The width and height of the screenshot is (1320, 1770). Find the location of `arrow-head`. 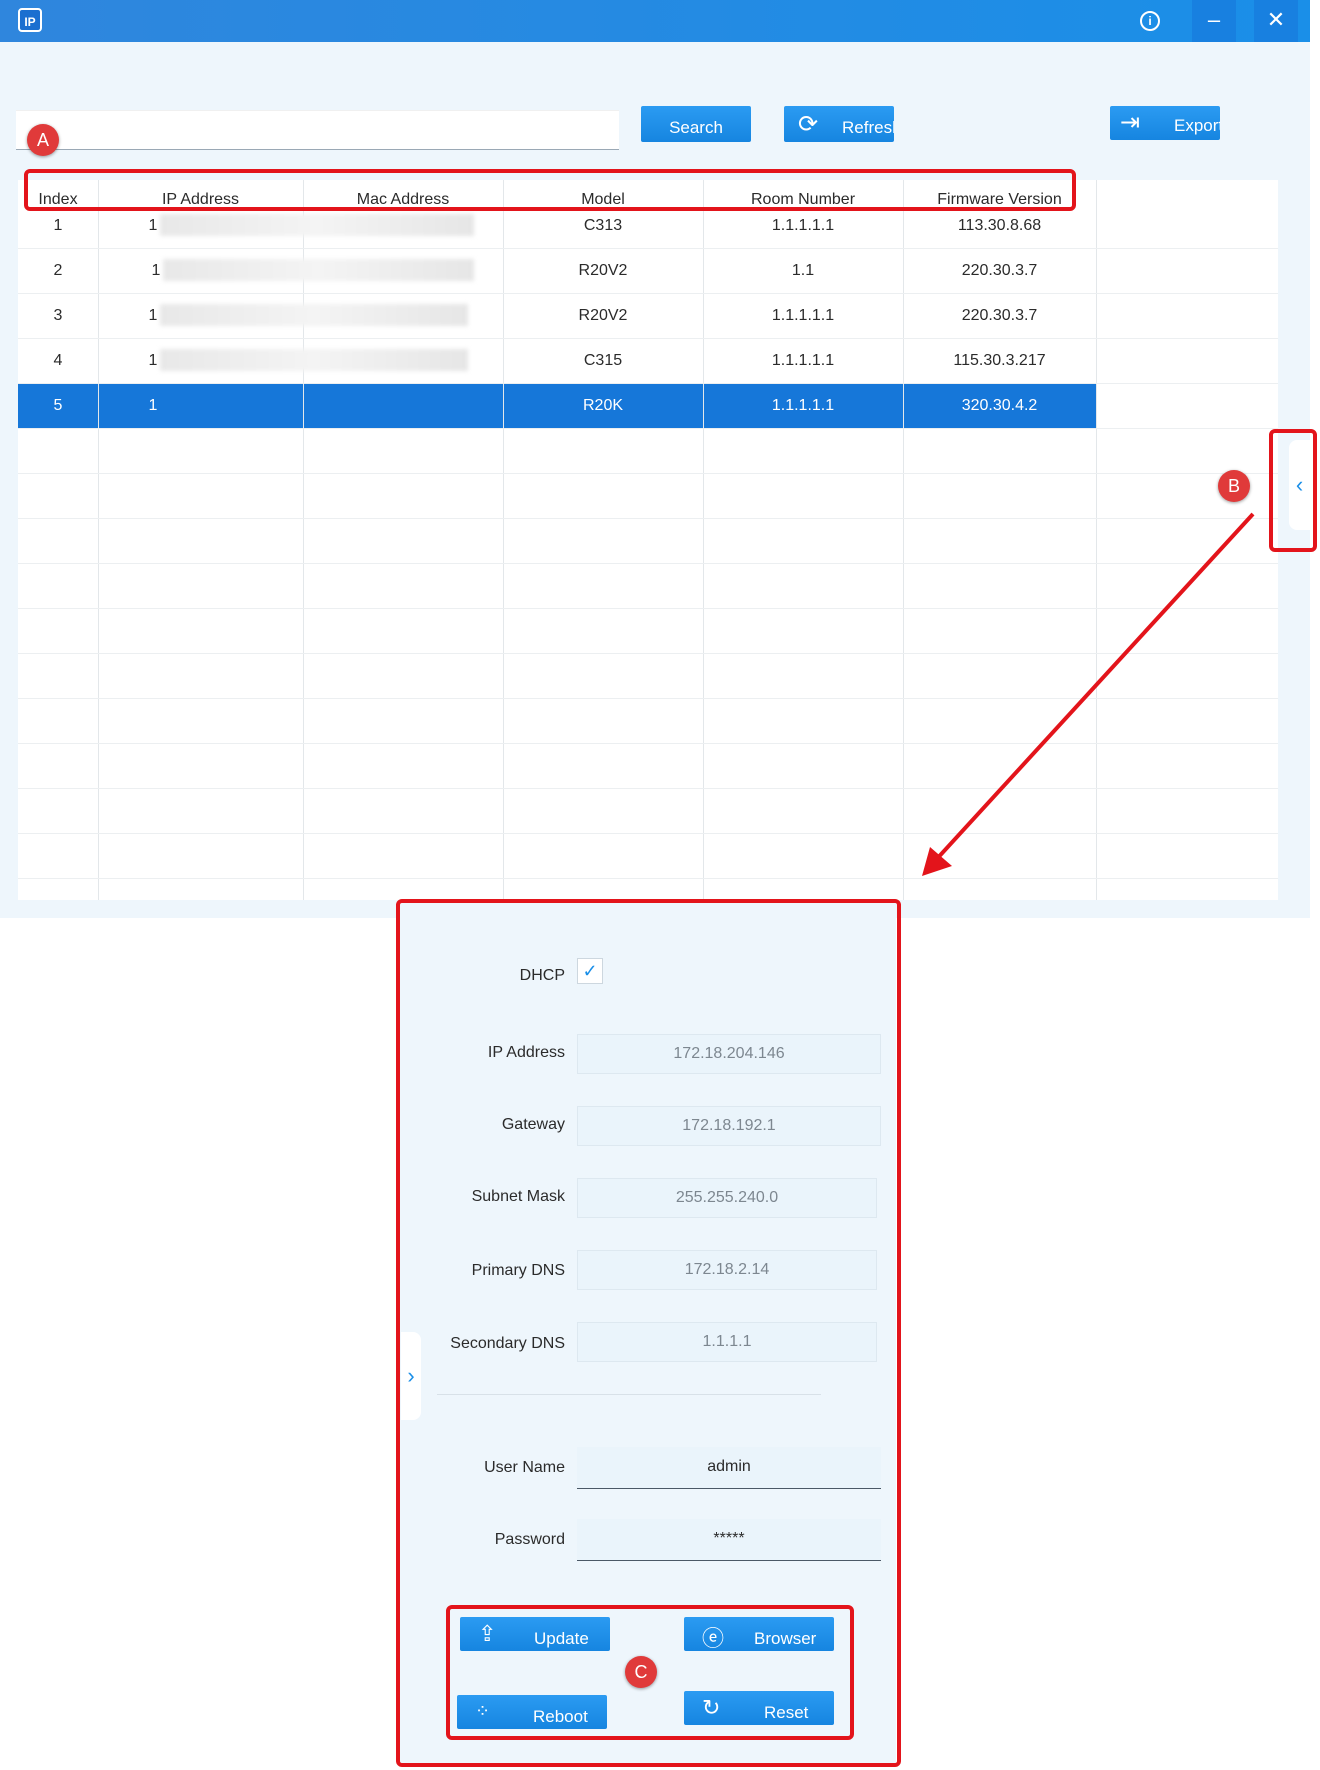

arrow-head is located at coordinates (937, 861).